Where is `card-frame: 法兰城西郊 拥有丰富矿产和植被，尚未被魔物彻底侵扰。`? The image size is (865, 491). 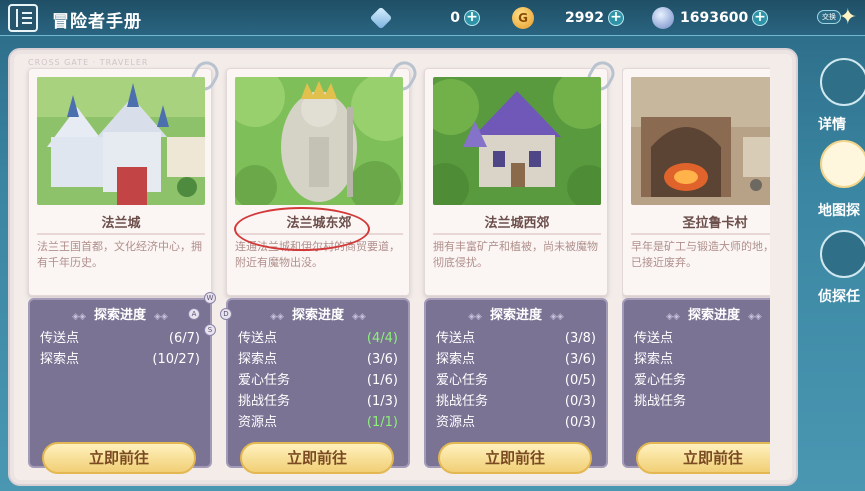
card-frame: 法兰城西郊 拥有丰富矿产和植被，尚未被魔物彻底侵扰。 is located at coordinates (521, 176).